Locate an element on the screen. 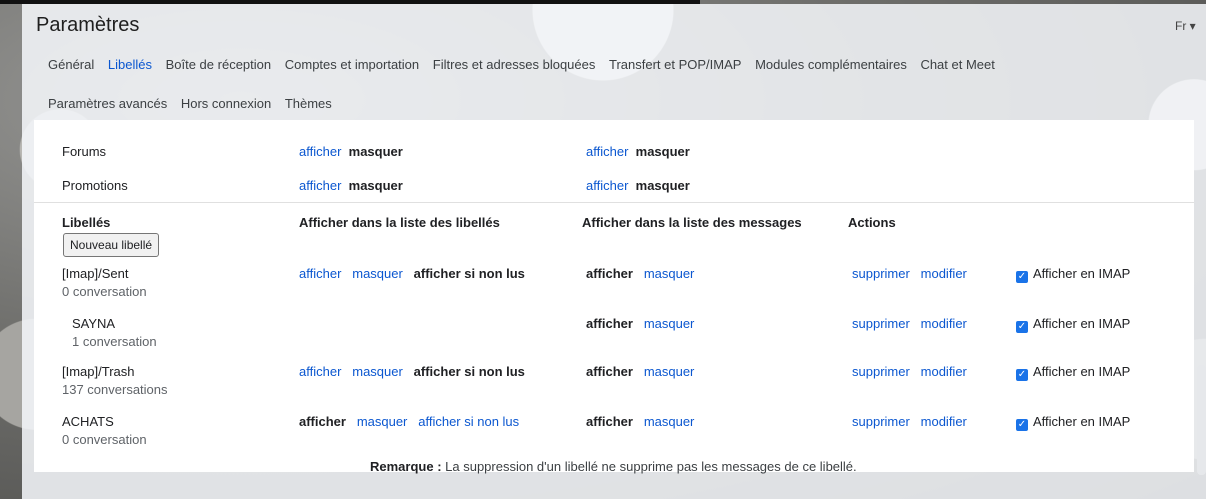 The height and width of the screenshot is (499, 1206). label-row: [Imap]/Trash 137 conversations is located at coordinates (115, 380).